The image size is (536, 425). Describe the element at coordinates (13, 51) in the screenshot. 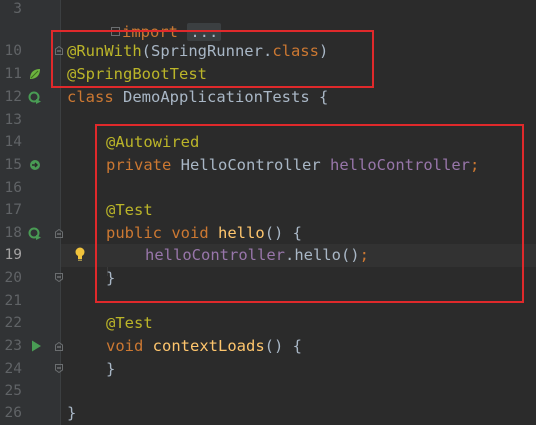

I see `line-number: 10` at that location.